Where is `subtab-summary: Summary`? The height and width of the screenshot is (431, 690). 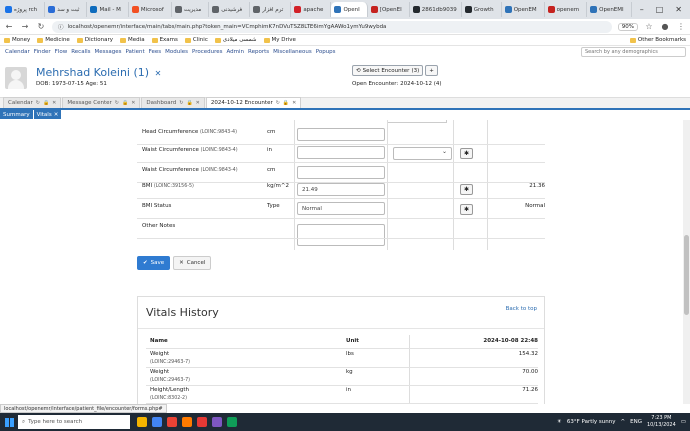
subtab-summary: Summary is located at coordinates (16, 114).